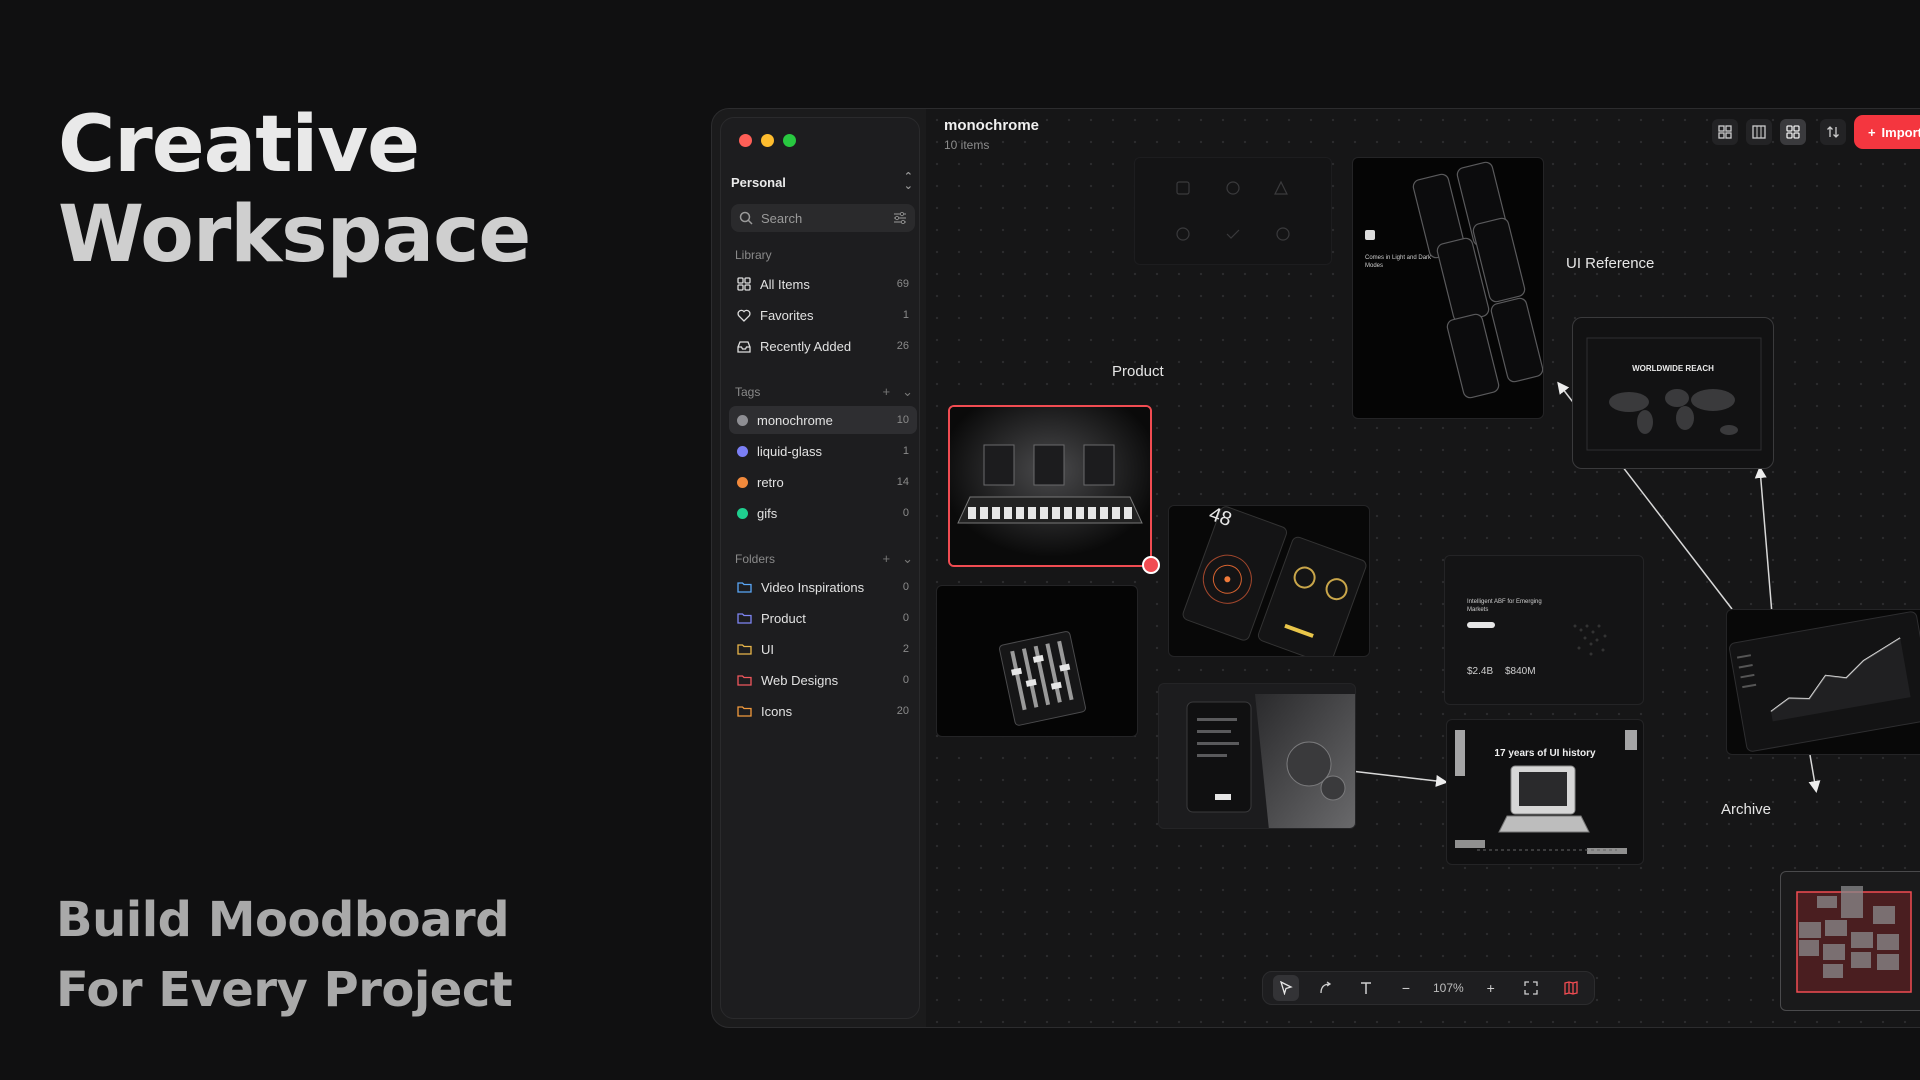 Image resolution: width=1920 pixels, height=1080 pixels. Describe the element at coordinates (823, 315) in the screenshot. I see `sidebar-item-favorites: Favorites 1` at that location.